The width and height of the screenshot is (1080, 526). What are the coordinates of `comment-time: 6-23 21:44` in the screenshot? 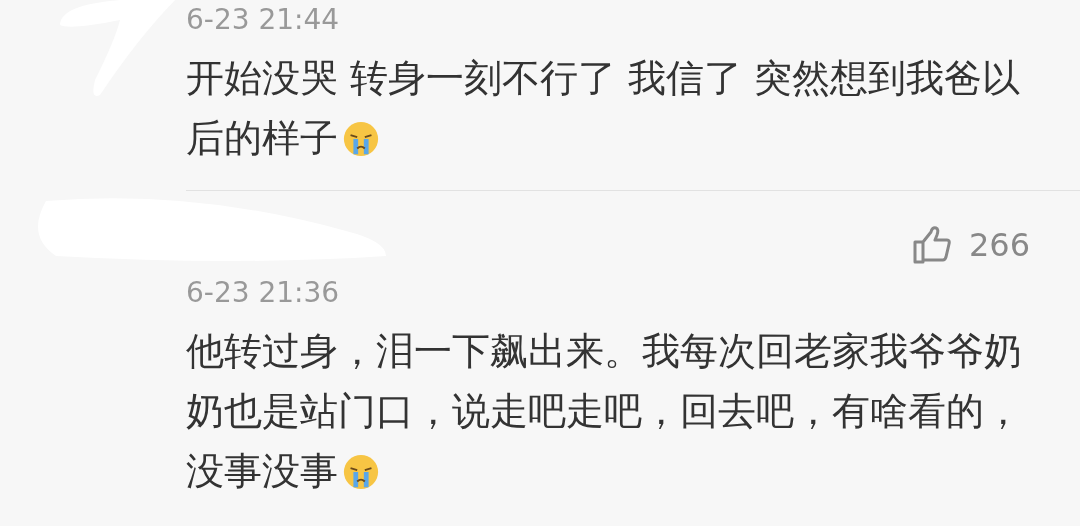 It's located at (263, 20).